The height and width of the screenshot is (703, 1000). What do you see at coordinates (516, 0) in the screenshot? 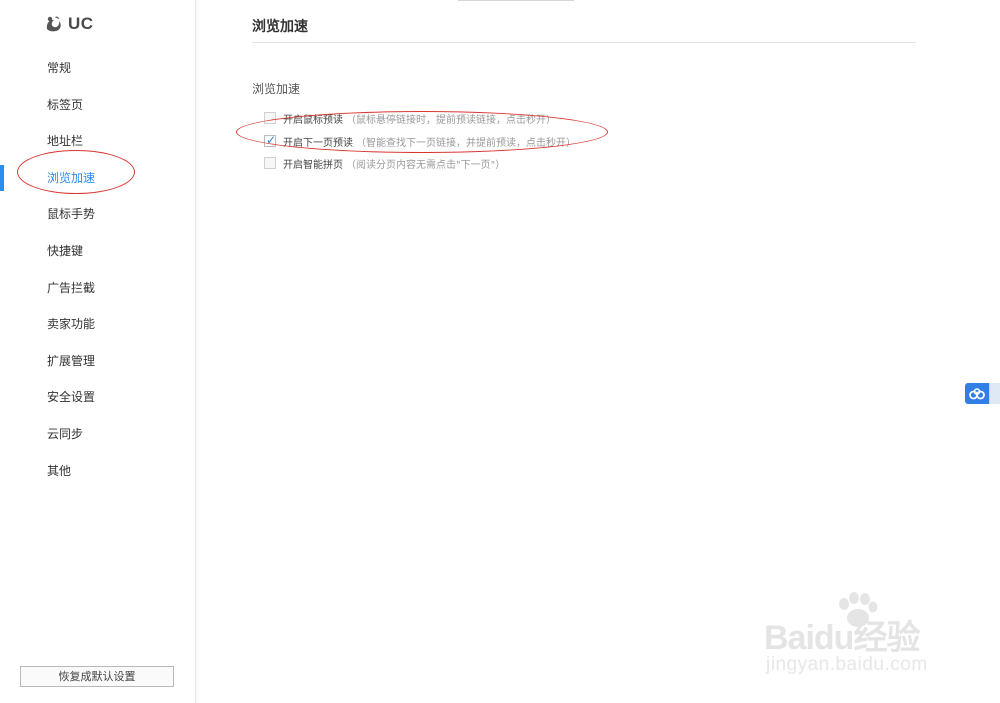
I see `top-tab-divider` at bounding box center [516, 0].